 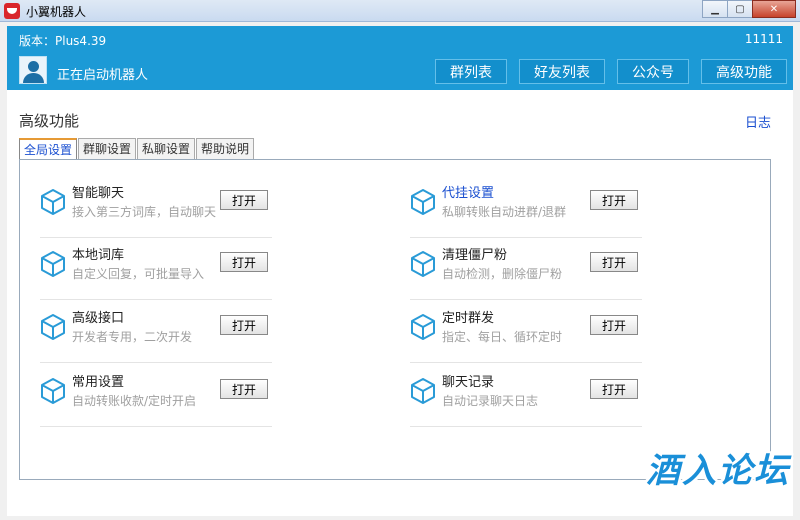 I want to click on settings-tabs: 全局设置 群聊设置 私聊设置 帮助说明, so click(x=137, y=149).